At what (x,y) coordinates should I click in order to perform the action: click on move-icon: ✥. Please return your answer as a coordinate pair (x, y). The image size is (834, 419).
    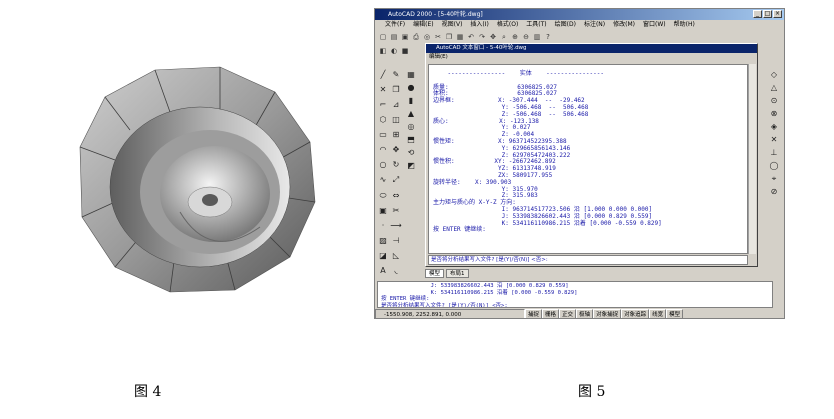
    Looking at the image, I should click on (396, 150).